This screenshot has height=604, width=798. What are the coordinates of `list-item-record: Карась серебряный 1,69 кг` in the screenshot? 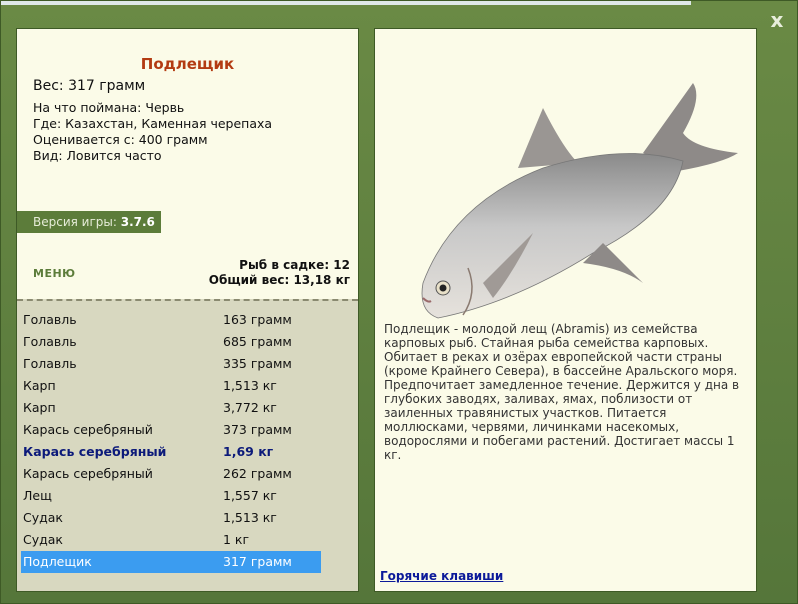 It's located at (171, 452).